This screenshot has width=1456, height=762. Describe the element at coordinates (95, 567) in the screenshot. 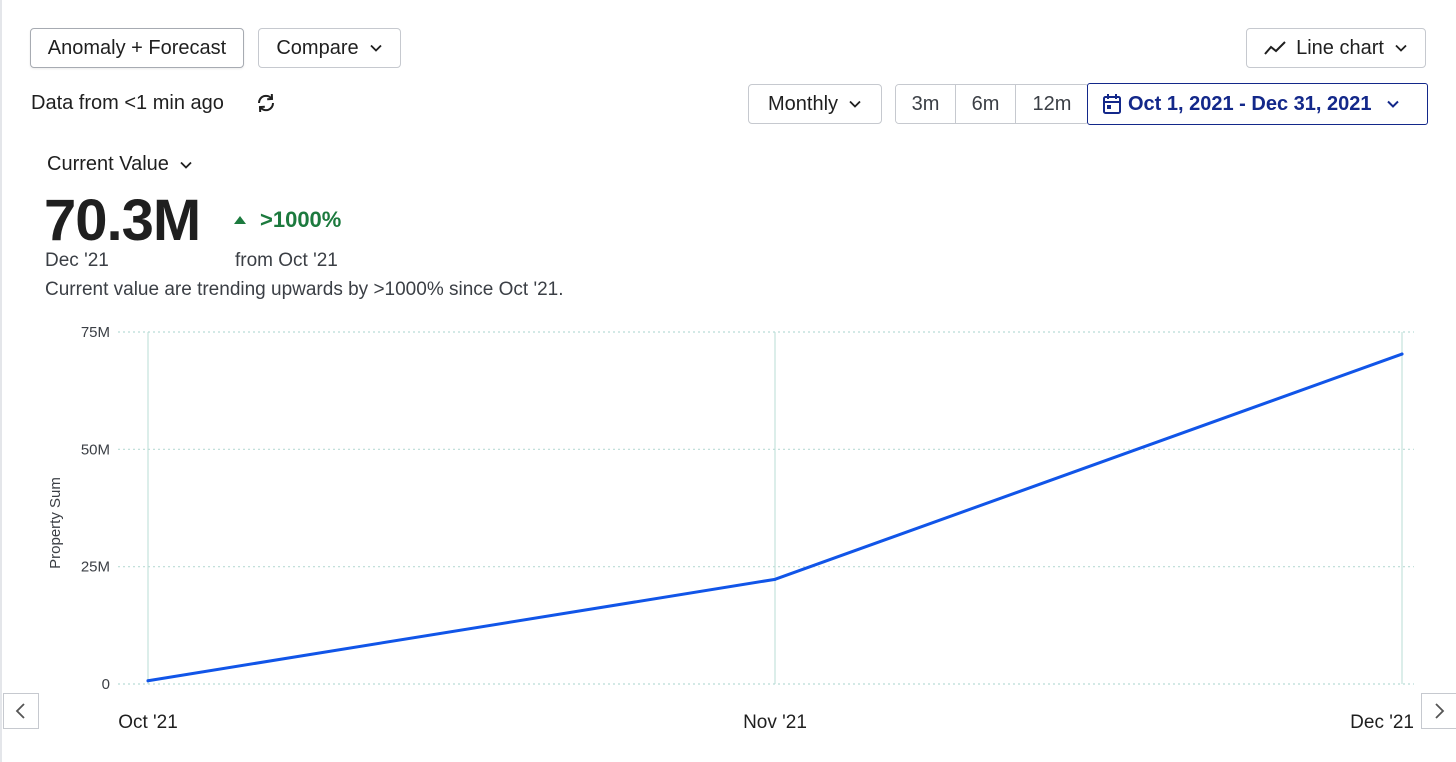

I see `y-tick-label: 25M` at that location.